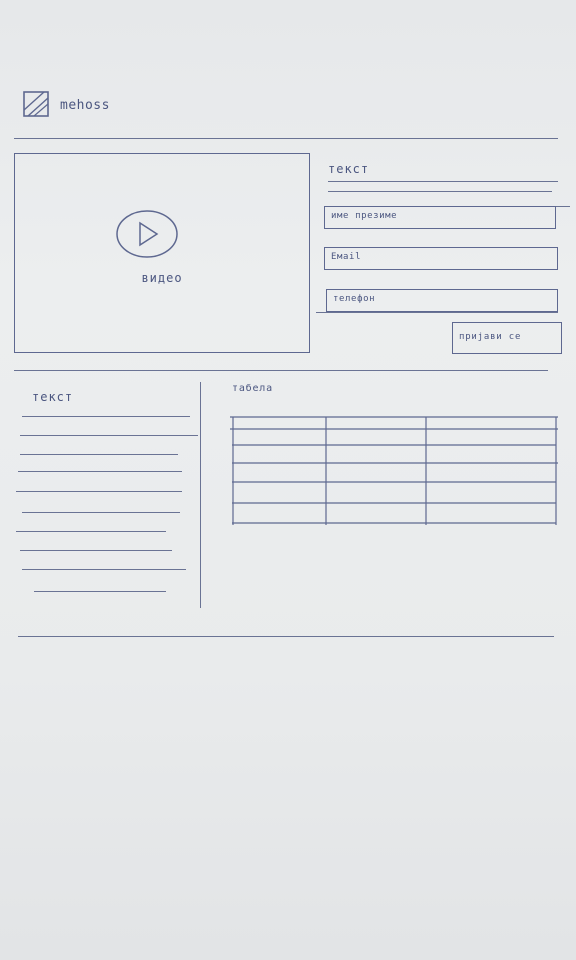 The image size is (576, 960). Describe the element at coordinates (441, 258) in the screenshot. I see `email-field: Емаil` at that location.